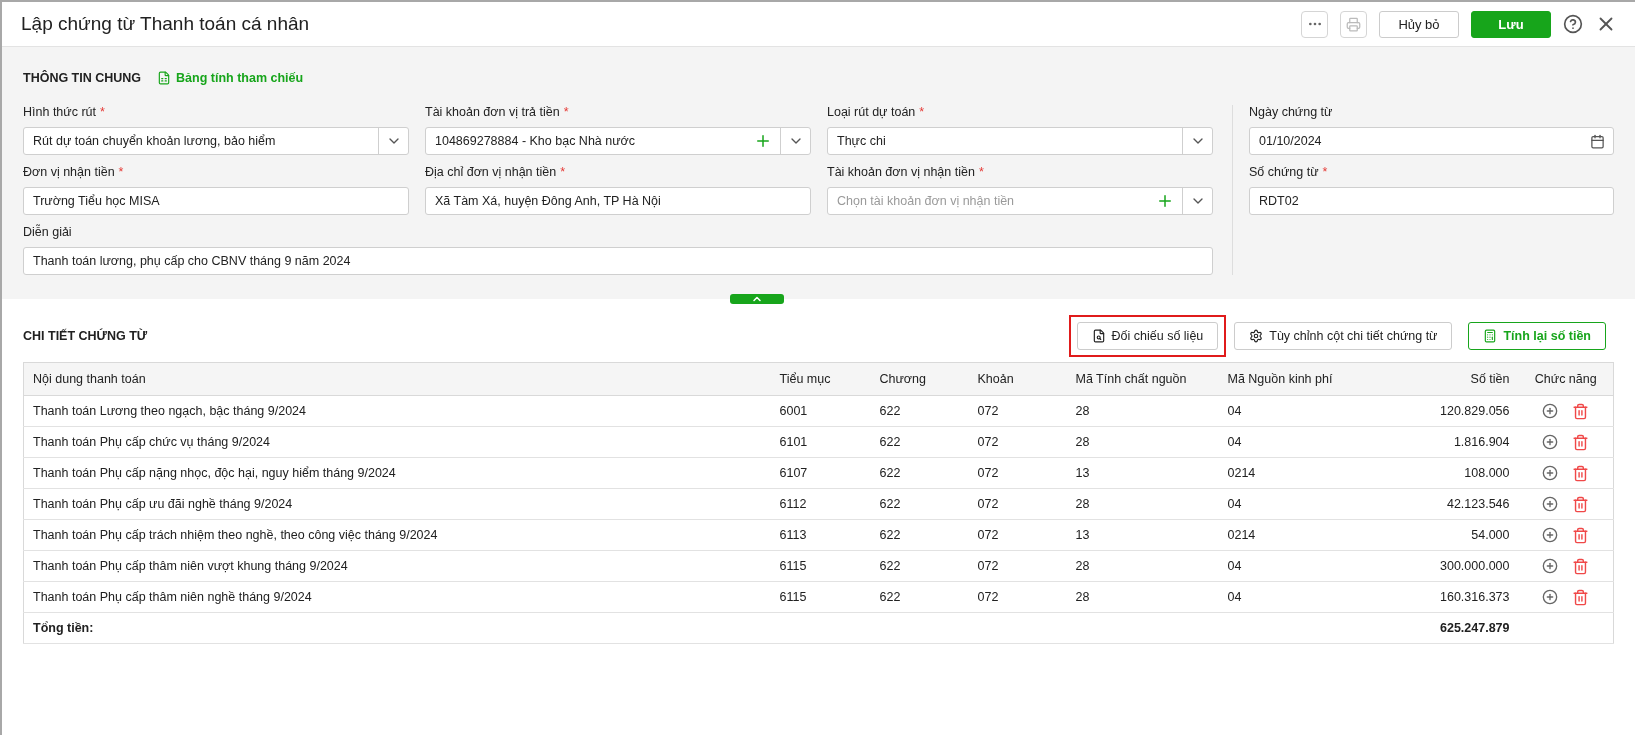  Describe the element at coordinates (1431, 141) in the screenshot. I see `date-field: 01/10/2024` at that location.